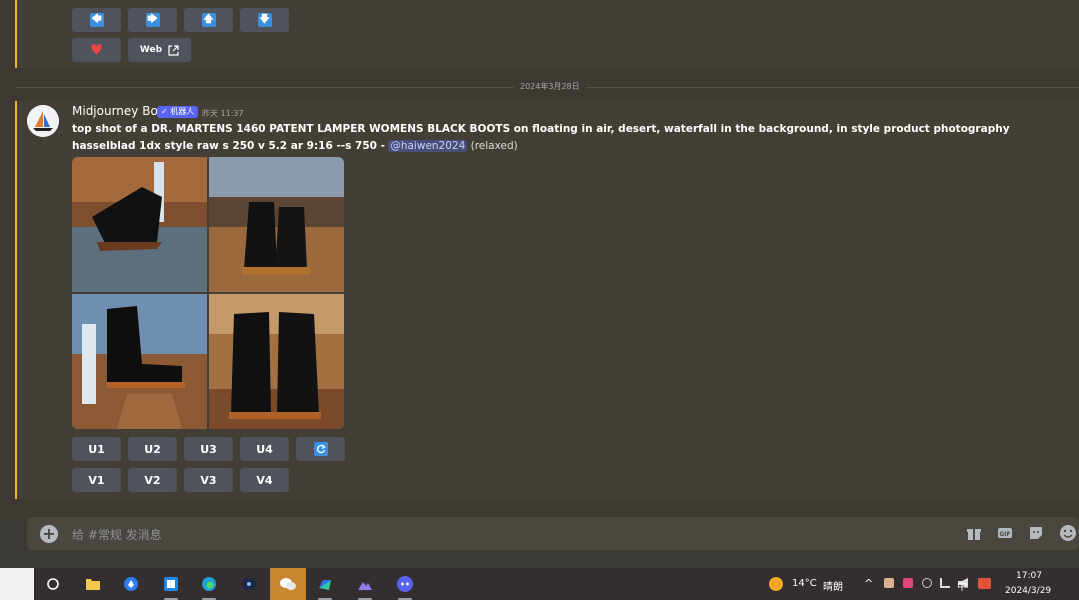 The height and width of the screenshot is (600, 1079). I want to click on reroll-icon, so click(320, 449).